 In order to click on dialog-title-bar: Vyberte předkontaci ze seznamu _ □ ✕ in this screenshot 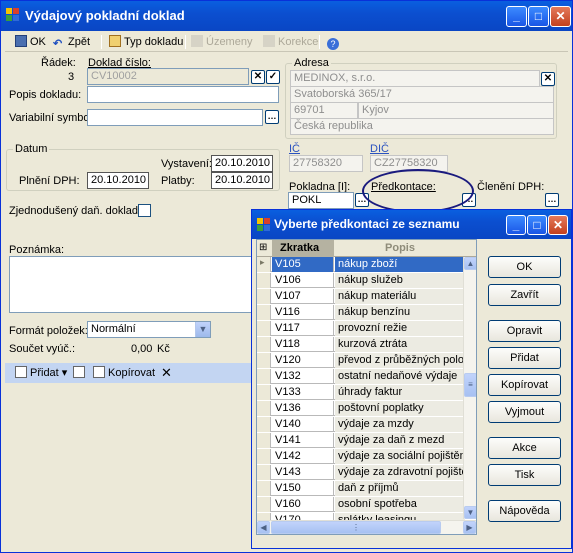, I will do `click(411, 224)`.